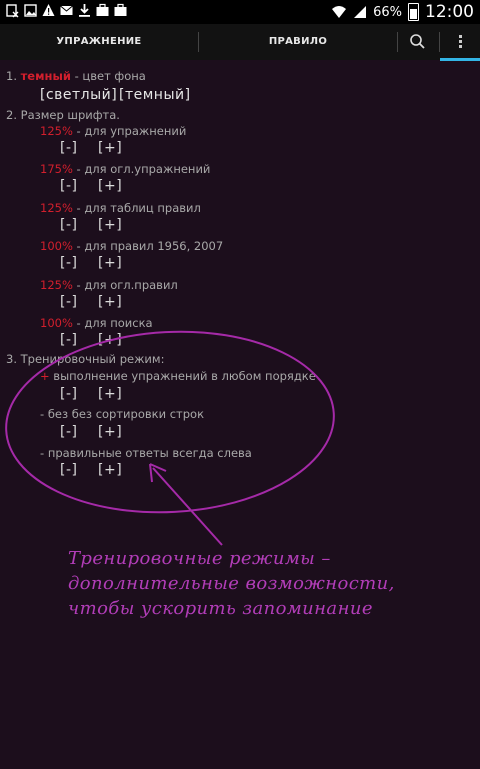 The width and height of the screenshot is (480, 769). Describe the element at coordinates (339, 12) in the screenshot. I see `wifi-icon` at that location.